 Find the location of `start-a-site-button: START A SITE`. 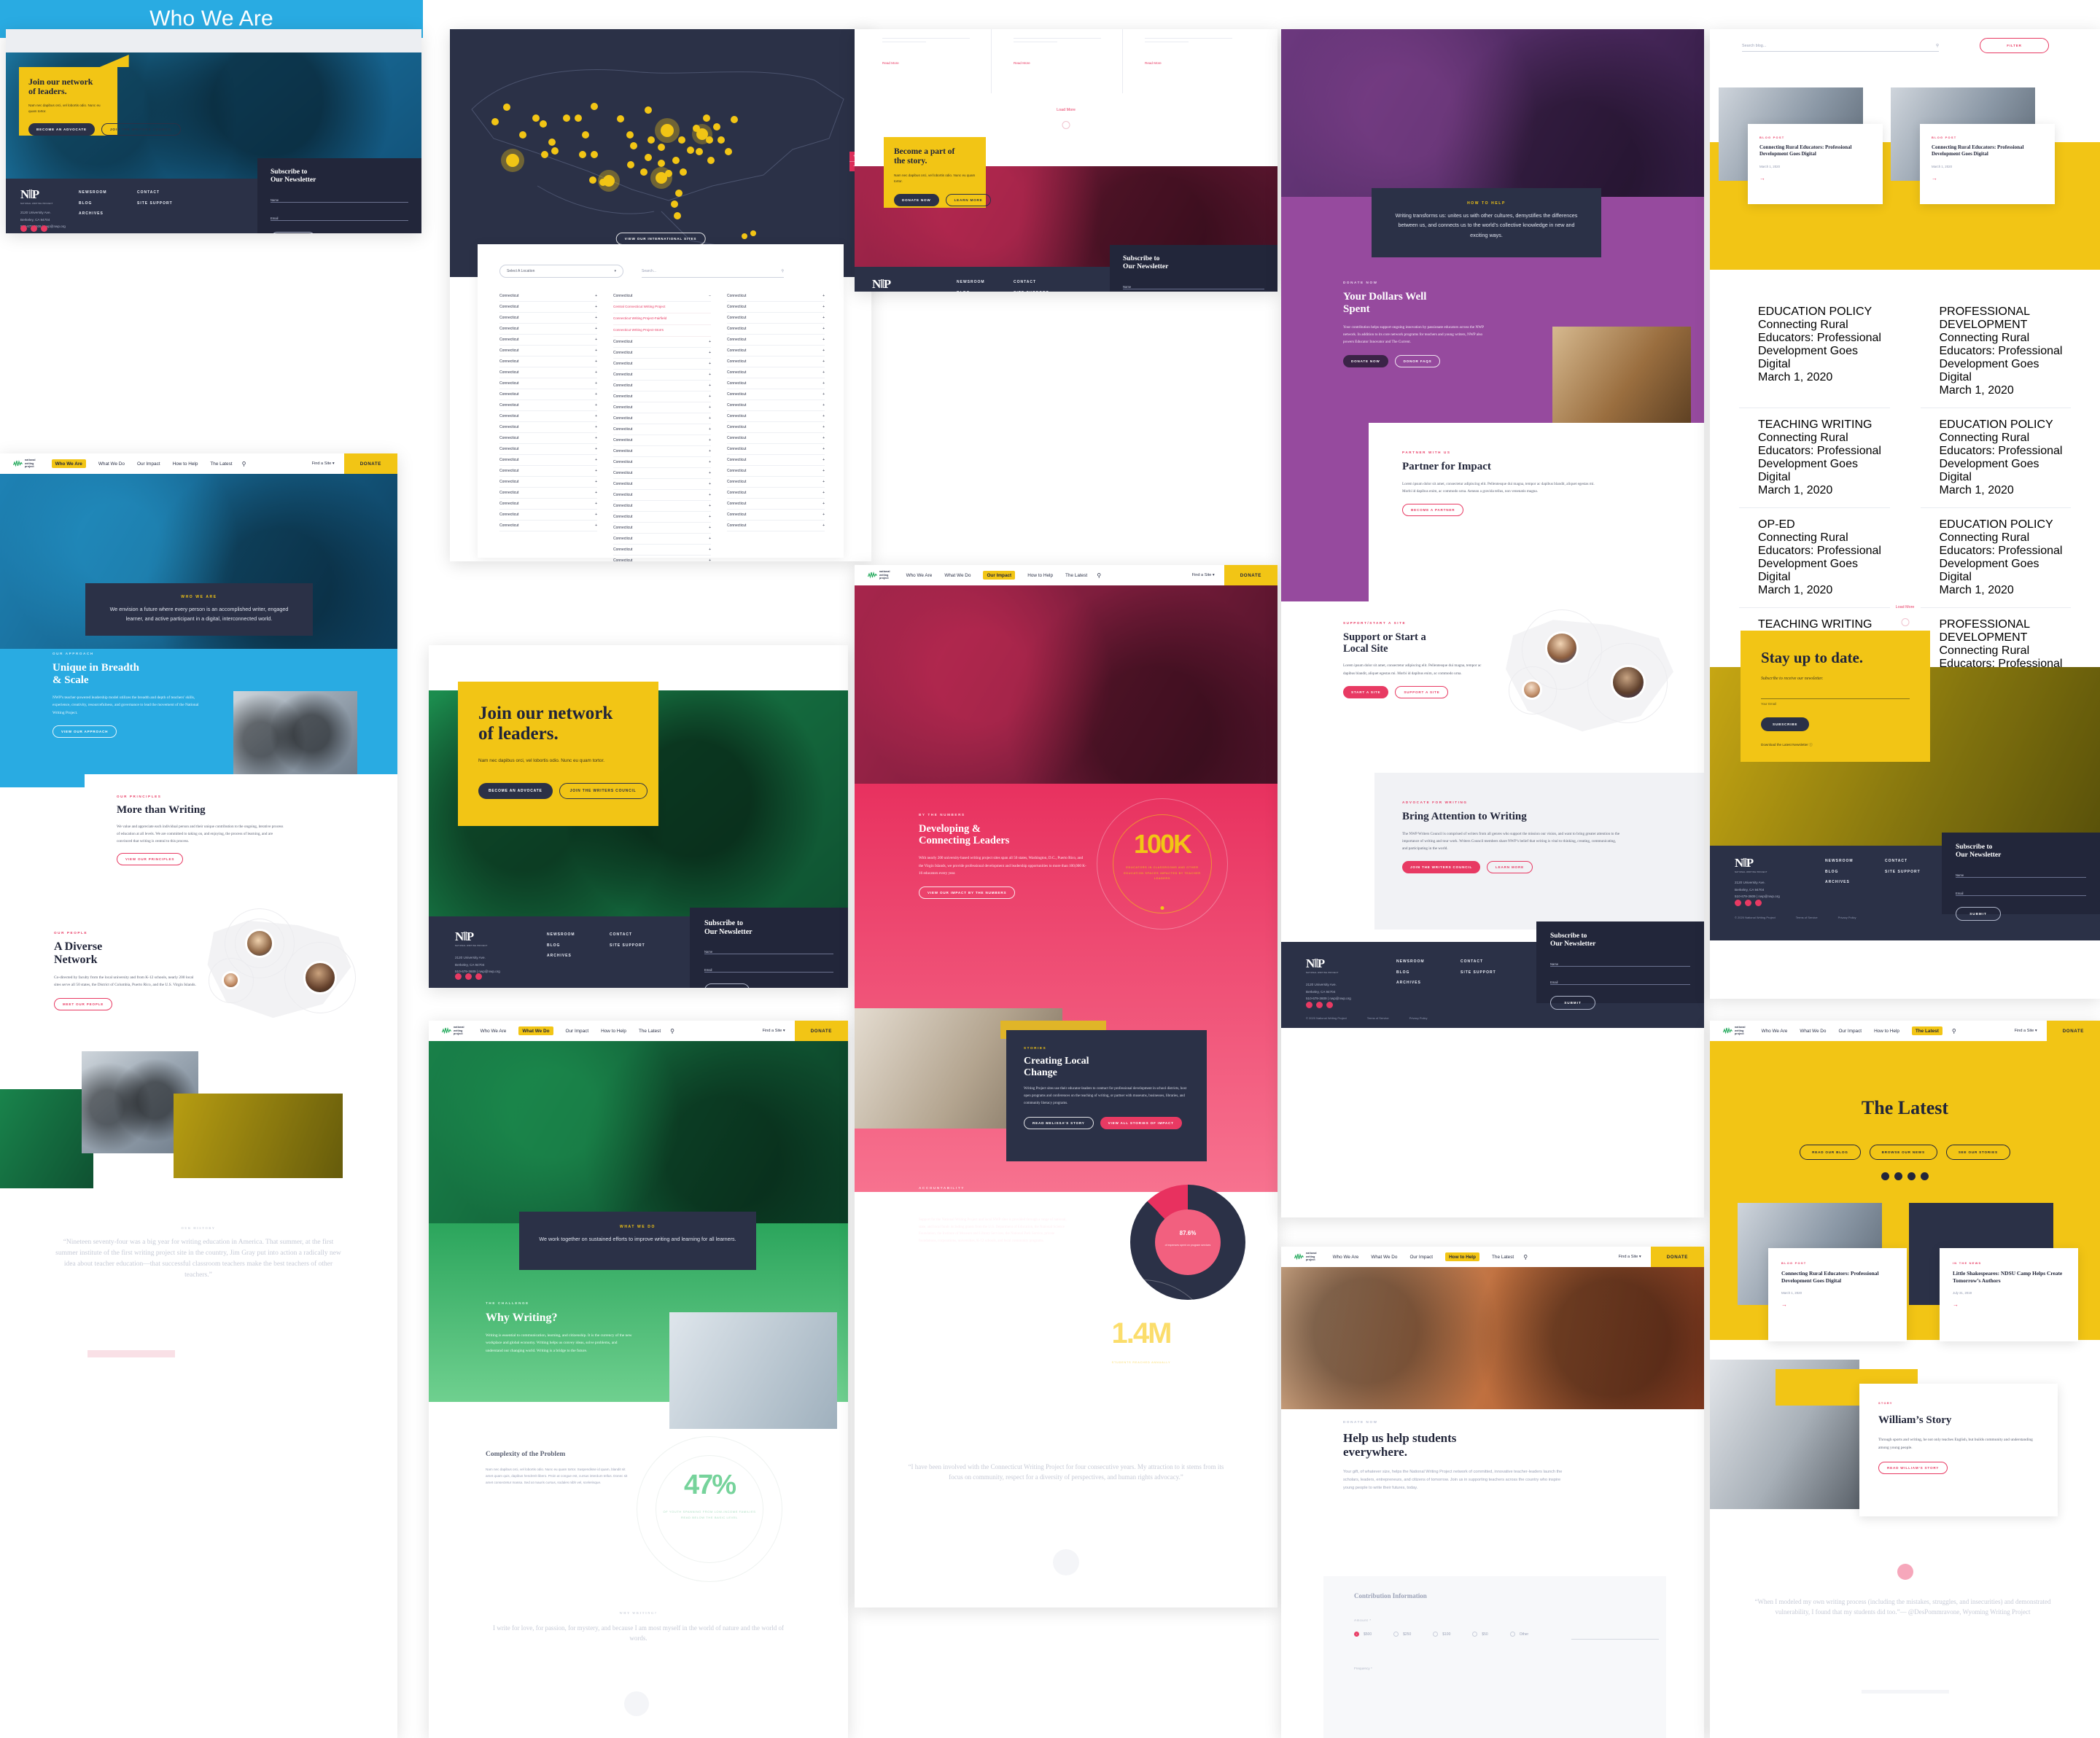

start-a-site-button: START A SITE is located at coordinates (1366, 691).